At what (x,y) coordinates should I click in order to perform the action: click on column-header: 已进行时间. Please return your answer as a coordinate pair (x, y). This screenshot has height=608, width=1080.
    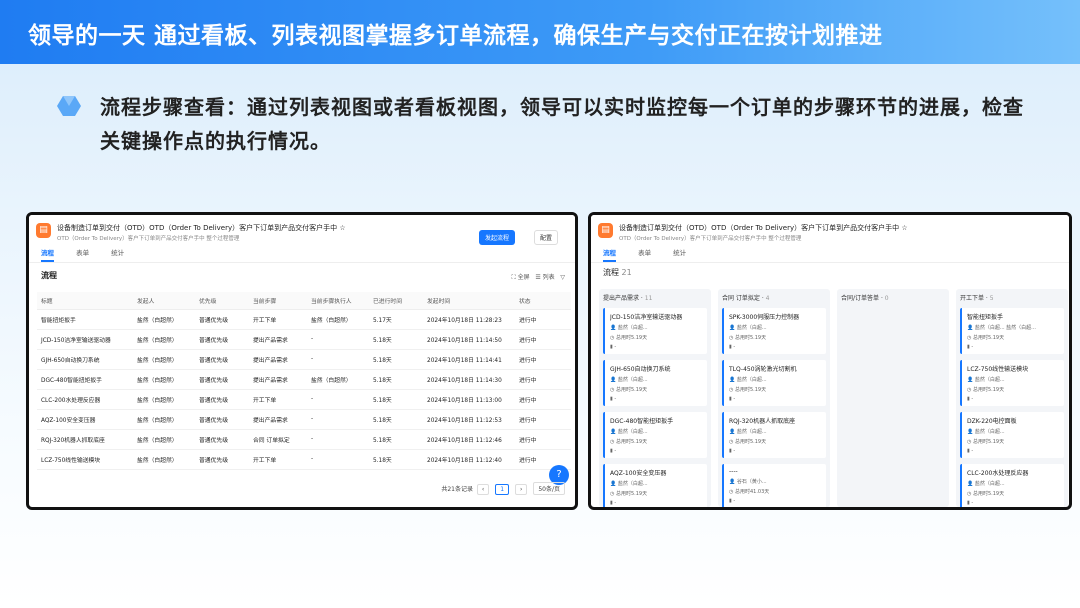
    Looking at the image, I should click on (396, 301).